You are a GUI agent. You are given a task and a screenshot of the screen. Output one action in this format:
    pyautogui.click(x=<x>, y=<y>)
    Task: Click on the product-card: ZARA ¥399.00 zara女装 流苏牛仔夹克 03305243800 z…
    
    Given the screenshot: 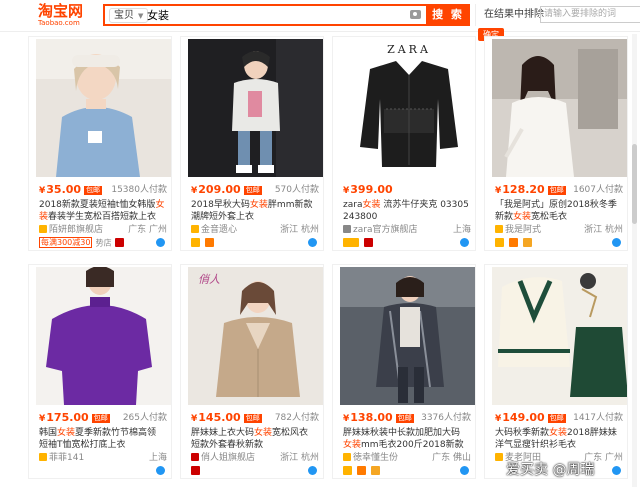 What is the action you would take?
    pyautogui.click(x=404, y=143)
    